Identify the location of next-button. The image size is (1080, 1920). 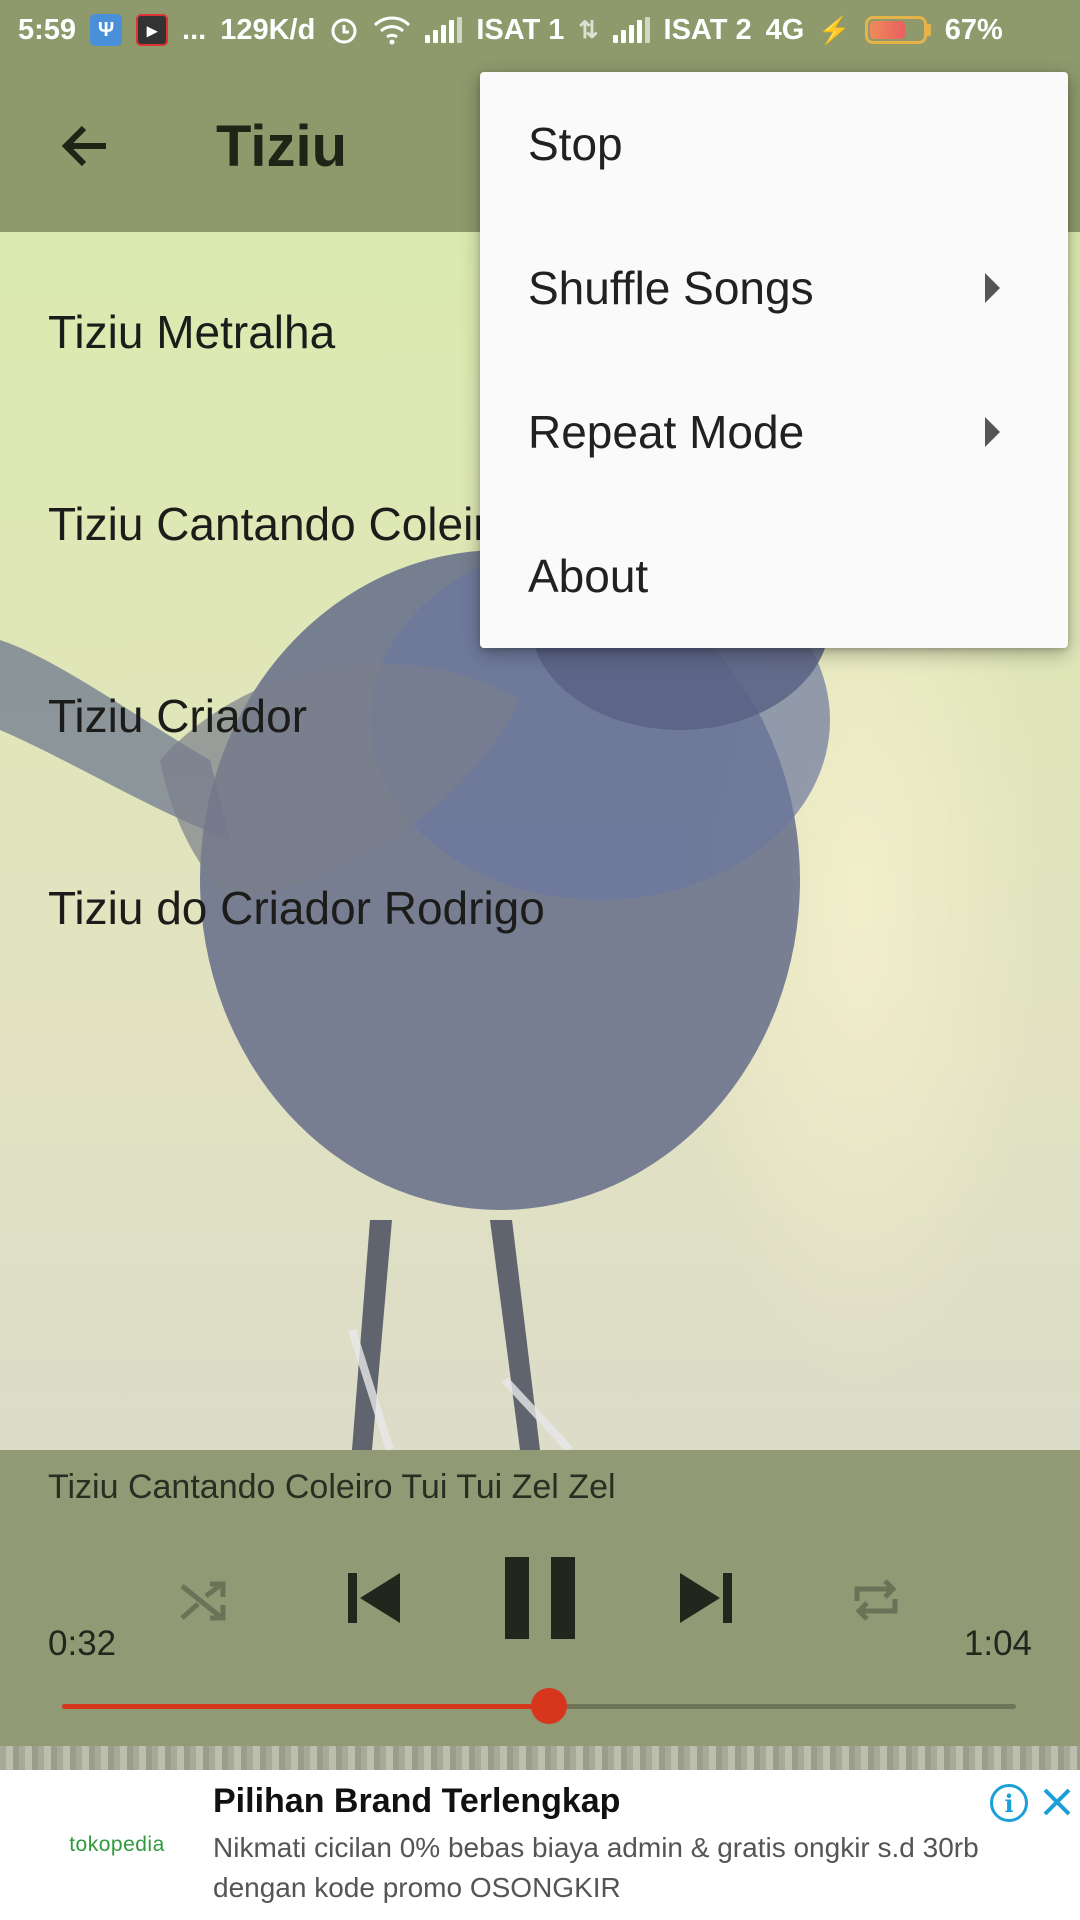
(707, 1598).